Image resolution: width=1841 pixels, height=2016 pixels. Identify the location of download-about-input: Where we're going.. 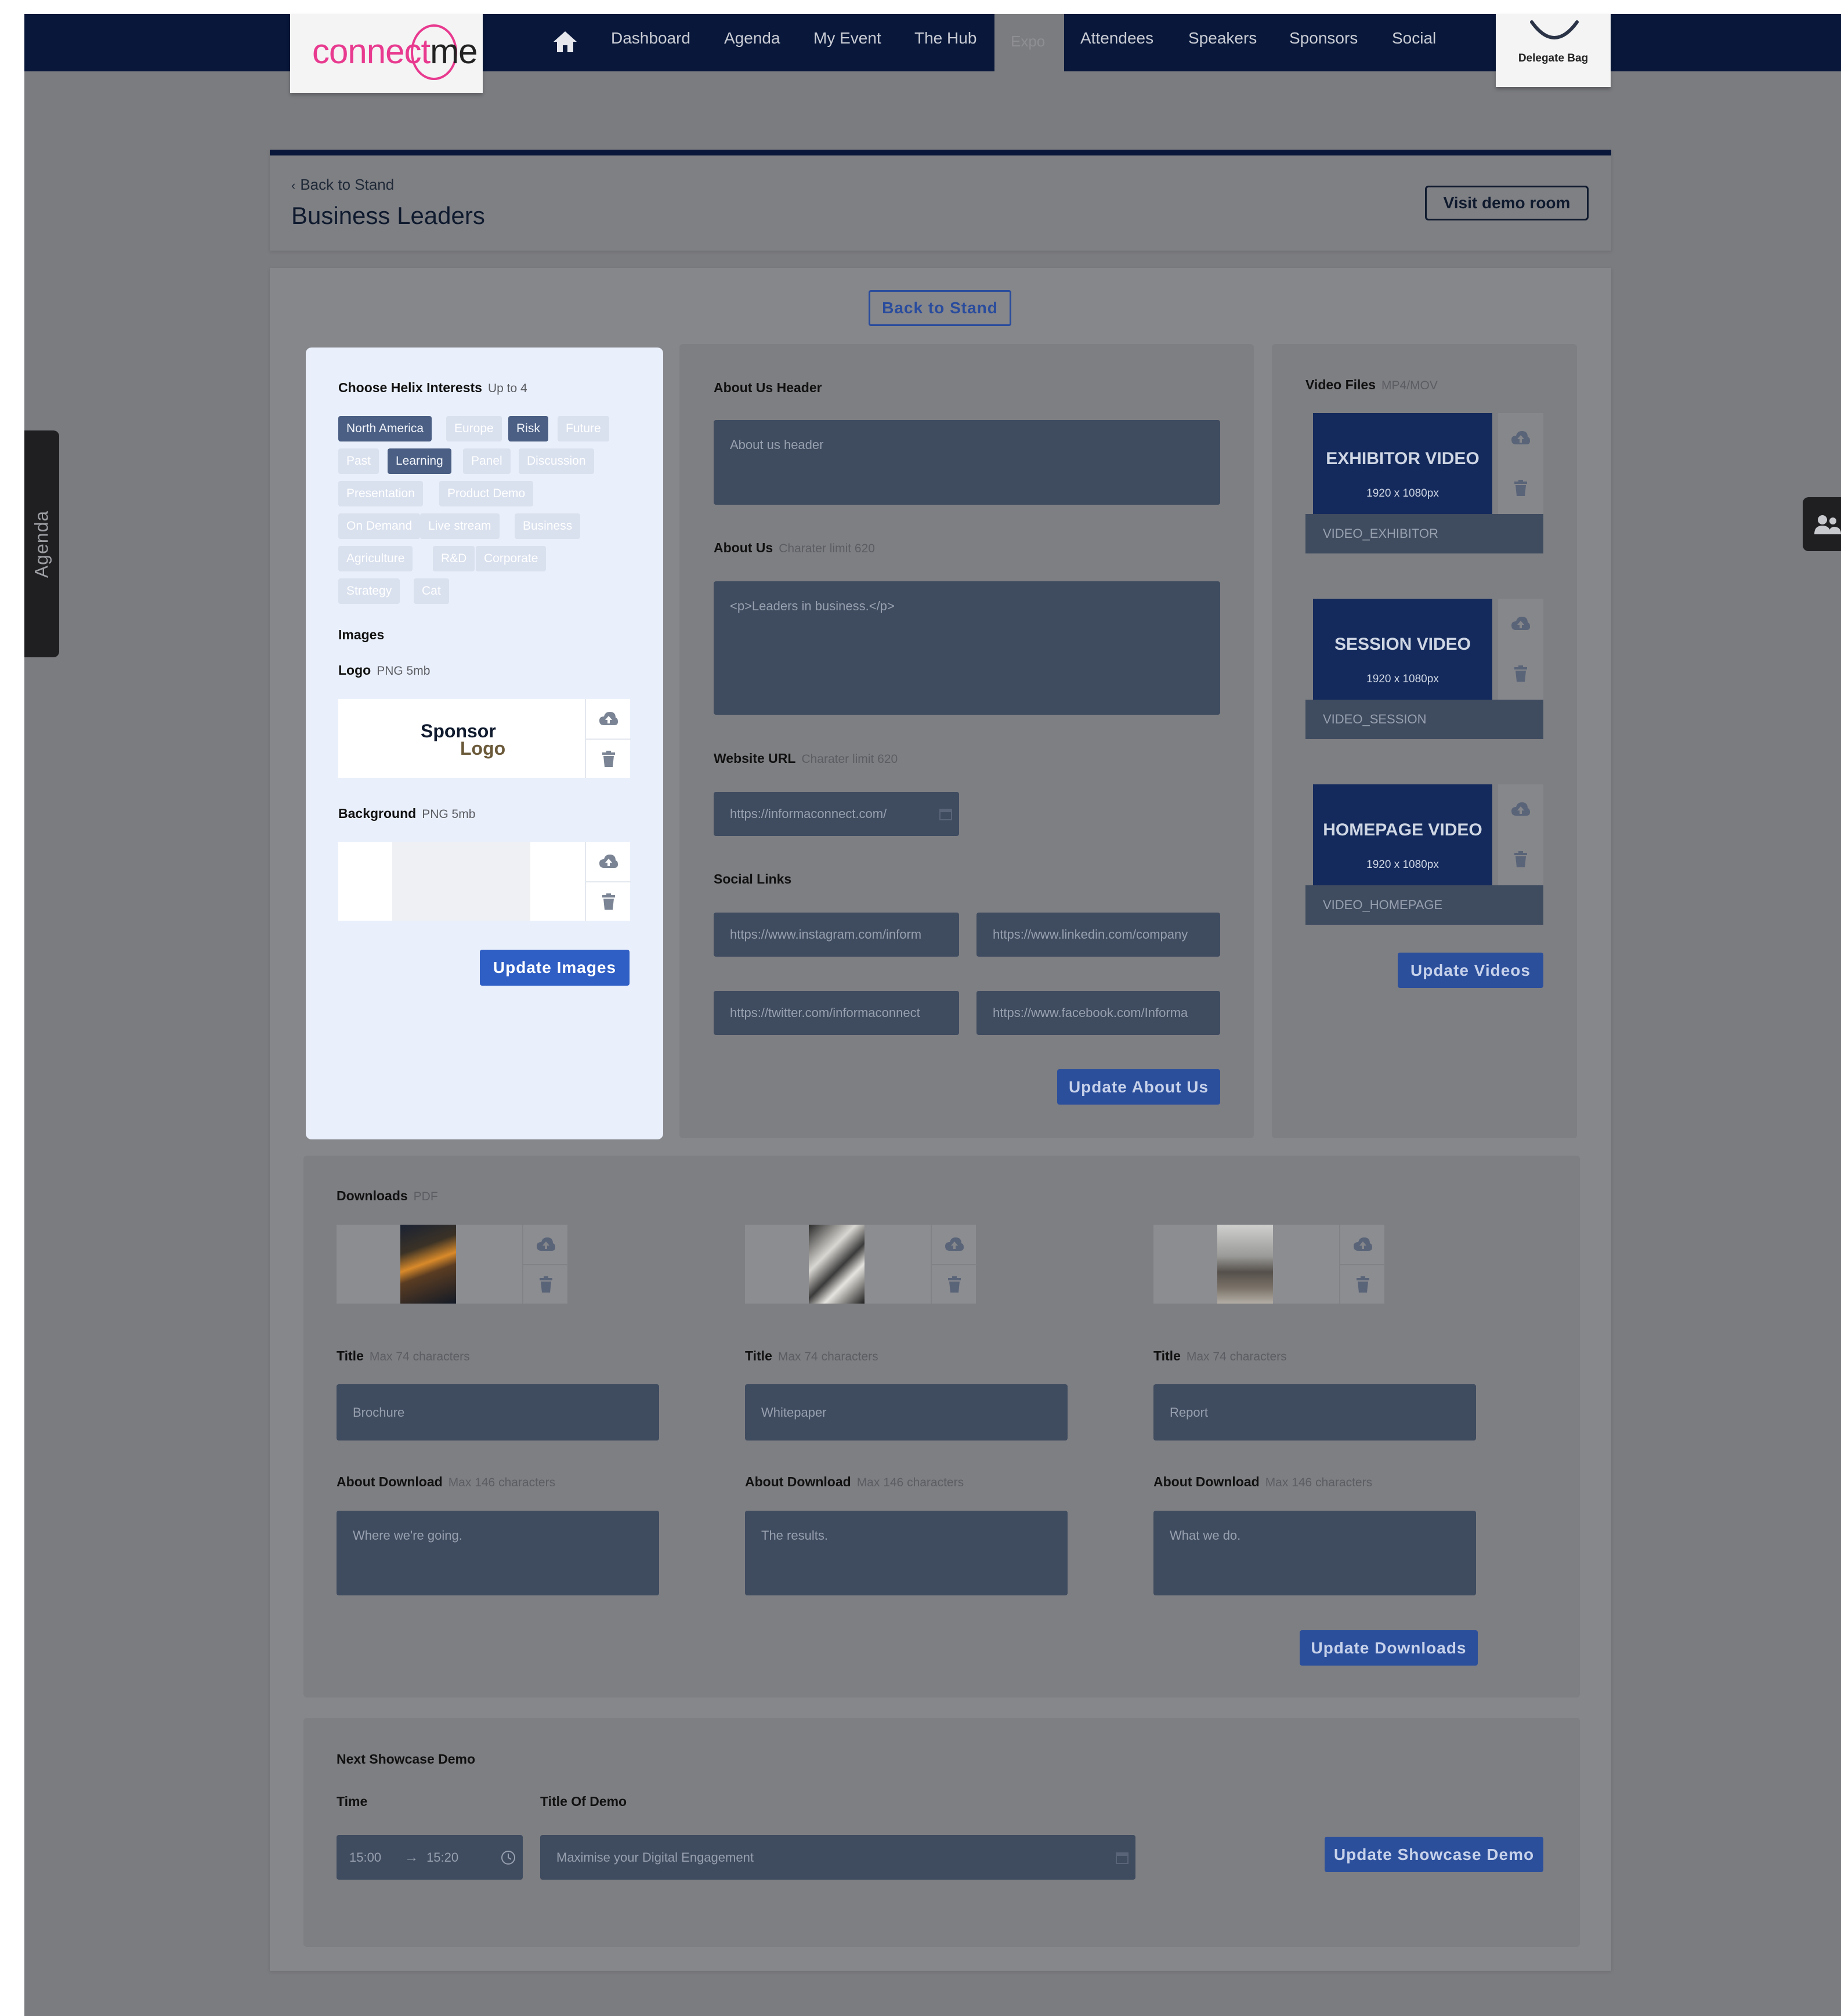
(498, 1553).